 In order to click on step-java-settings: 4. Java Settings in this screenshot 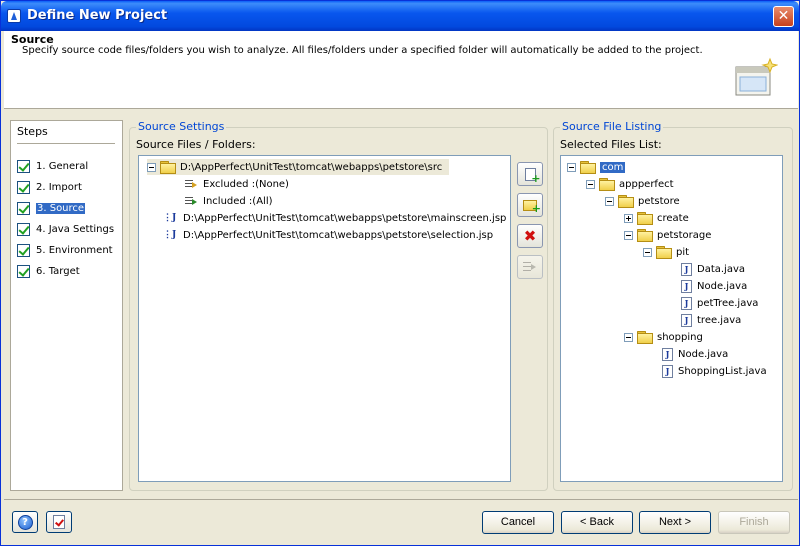, I will do `click(65, 229)`.